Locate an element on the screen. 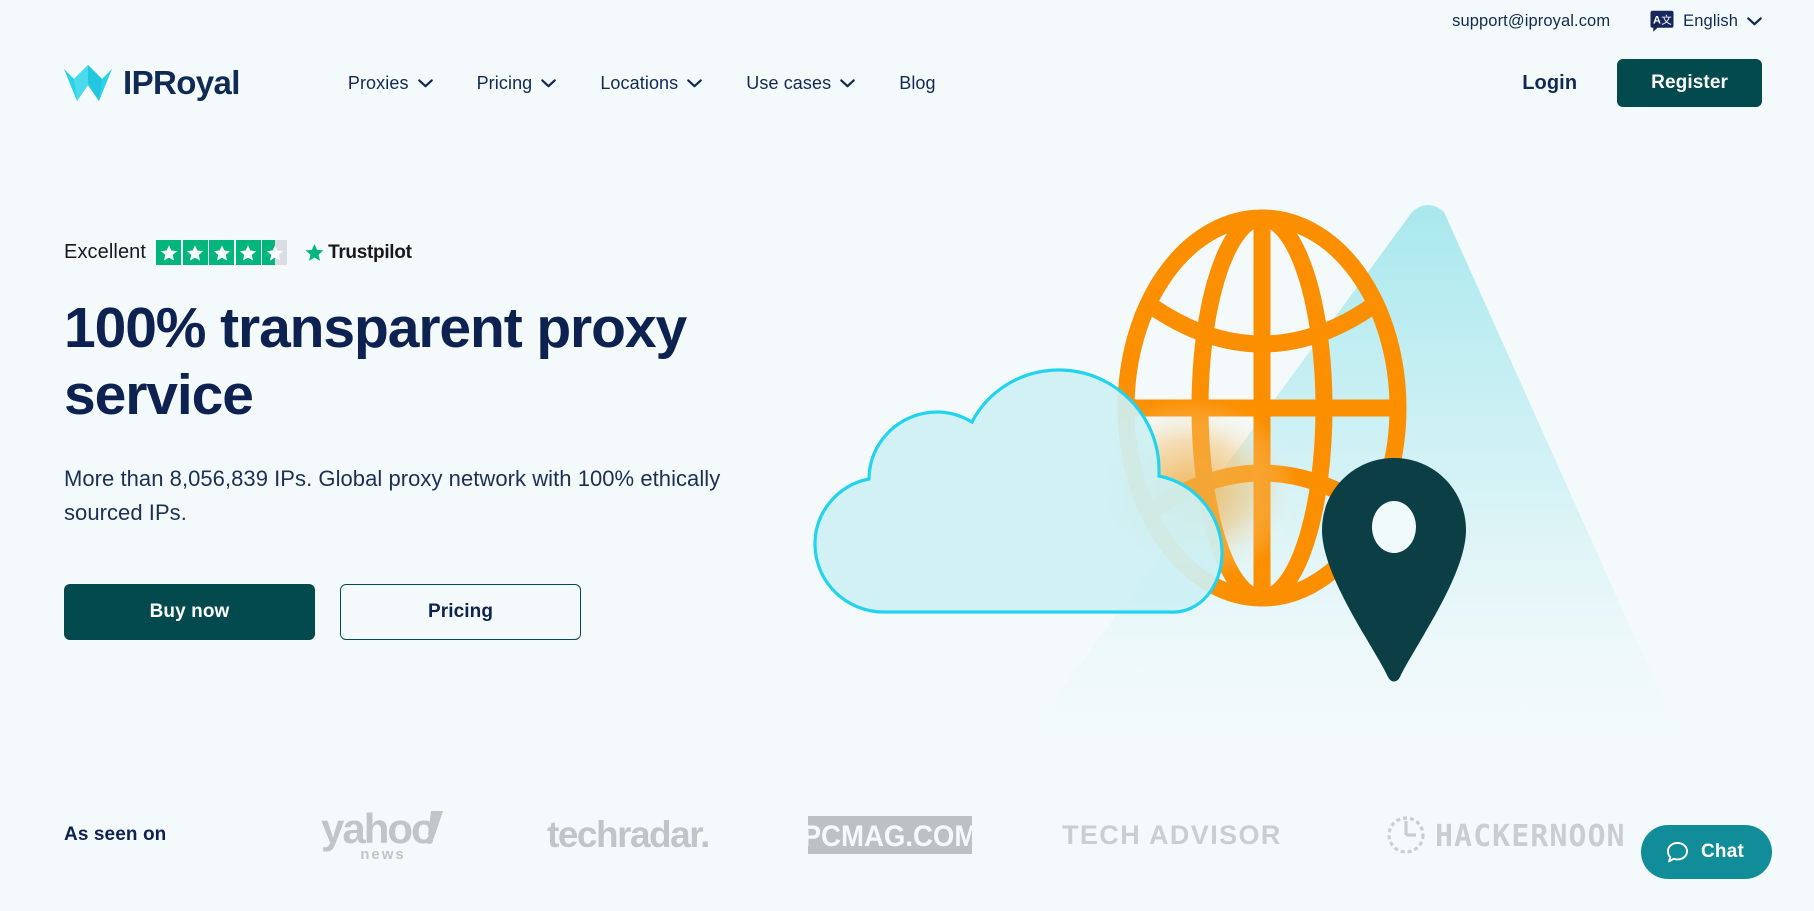 The height and width of the screenshot is (911, 1814). pricing-button: Pricing is located at coordinates (460, 611).